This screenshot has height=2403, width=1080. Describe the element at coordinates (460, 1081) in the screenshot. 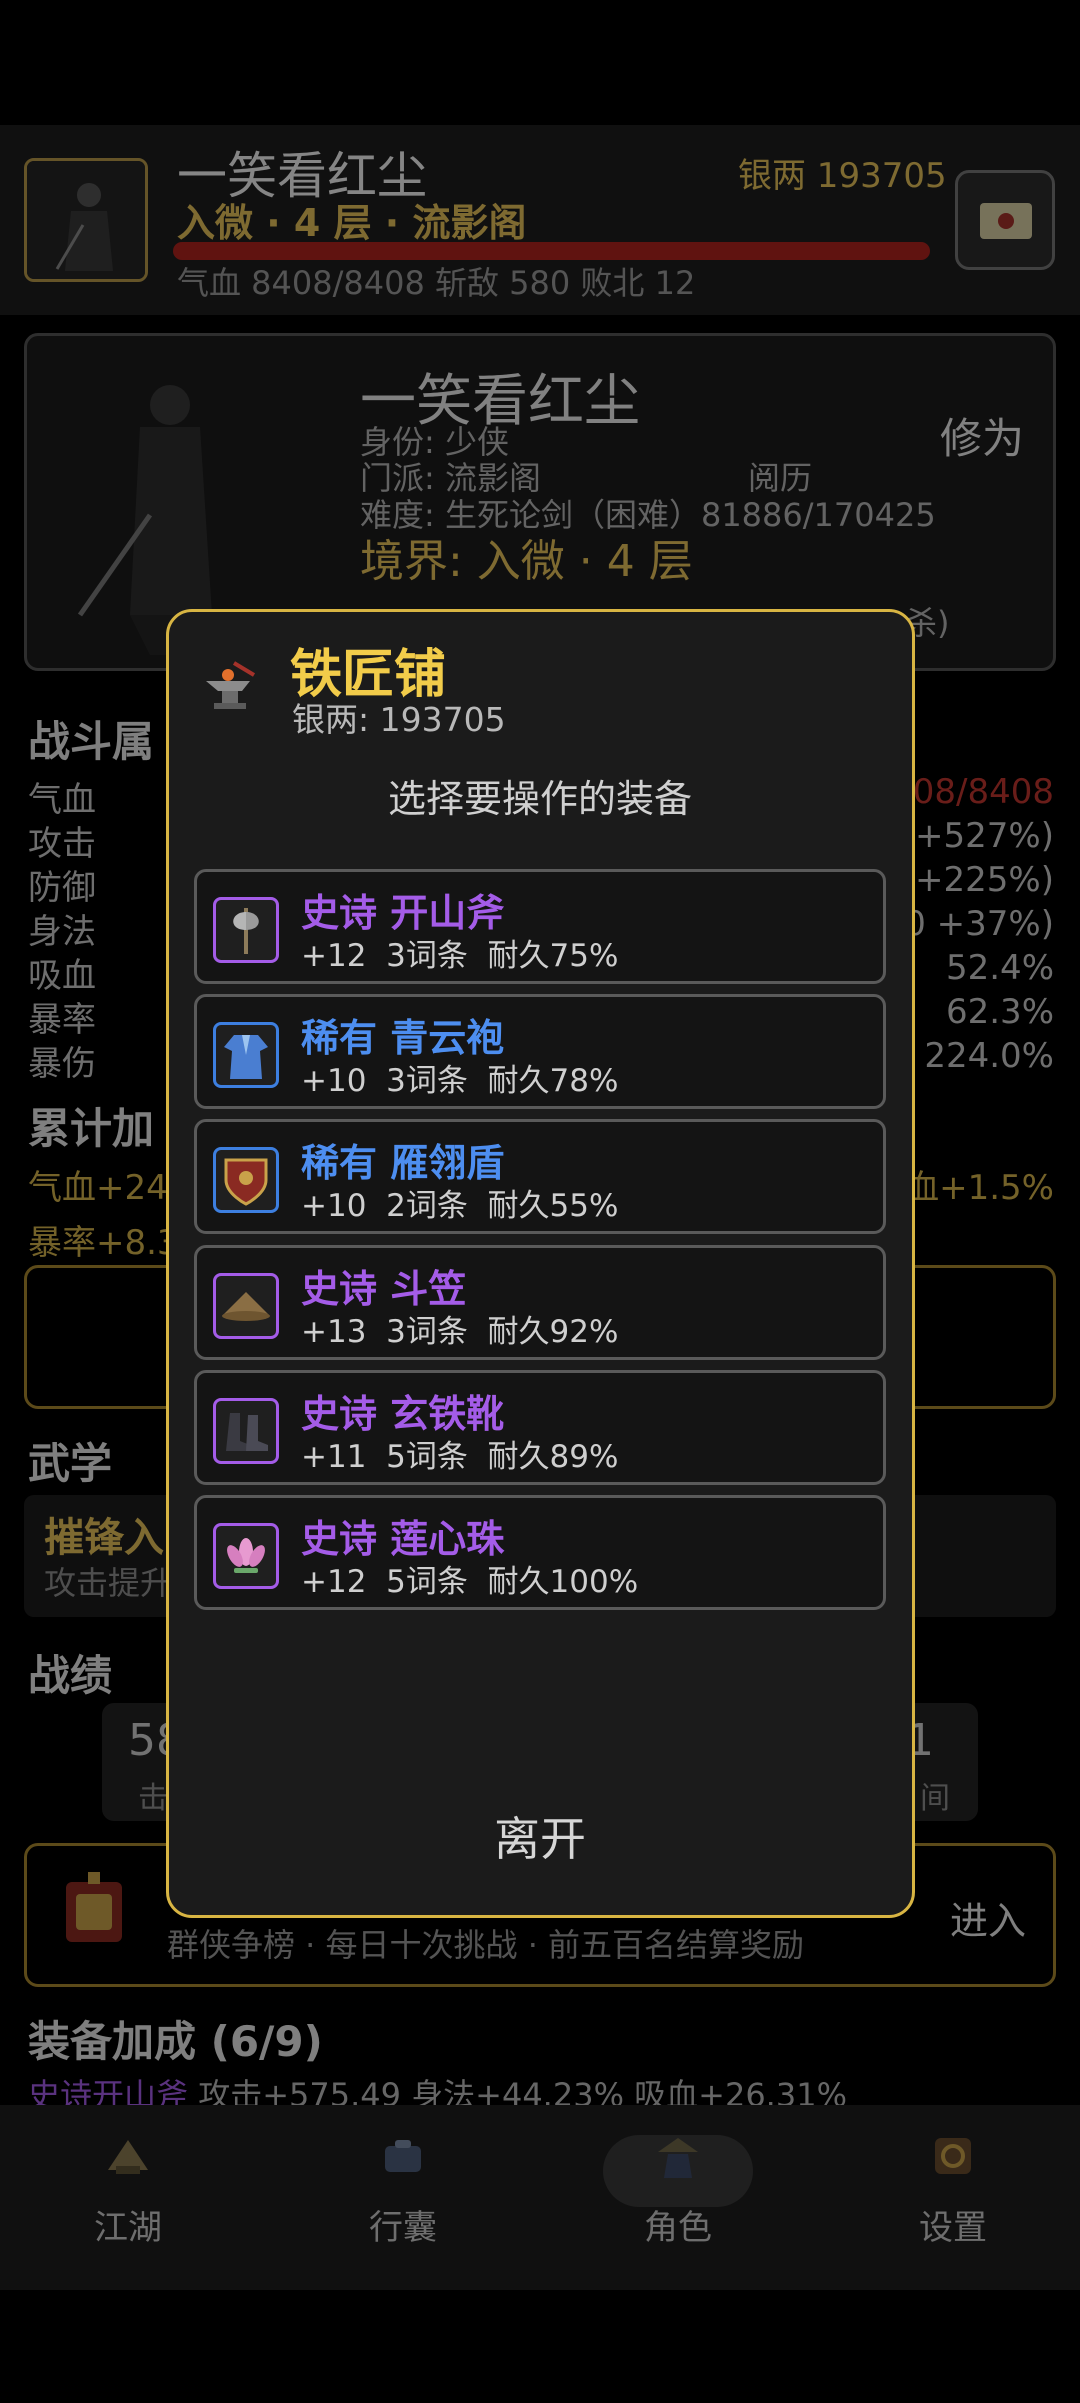

I see `equipment-info: +10 3词条 耐久78%` at that location.